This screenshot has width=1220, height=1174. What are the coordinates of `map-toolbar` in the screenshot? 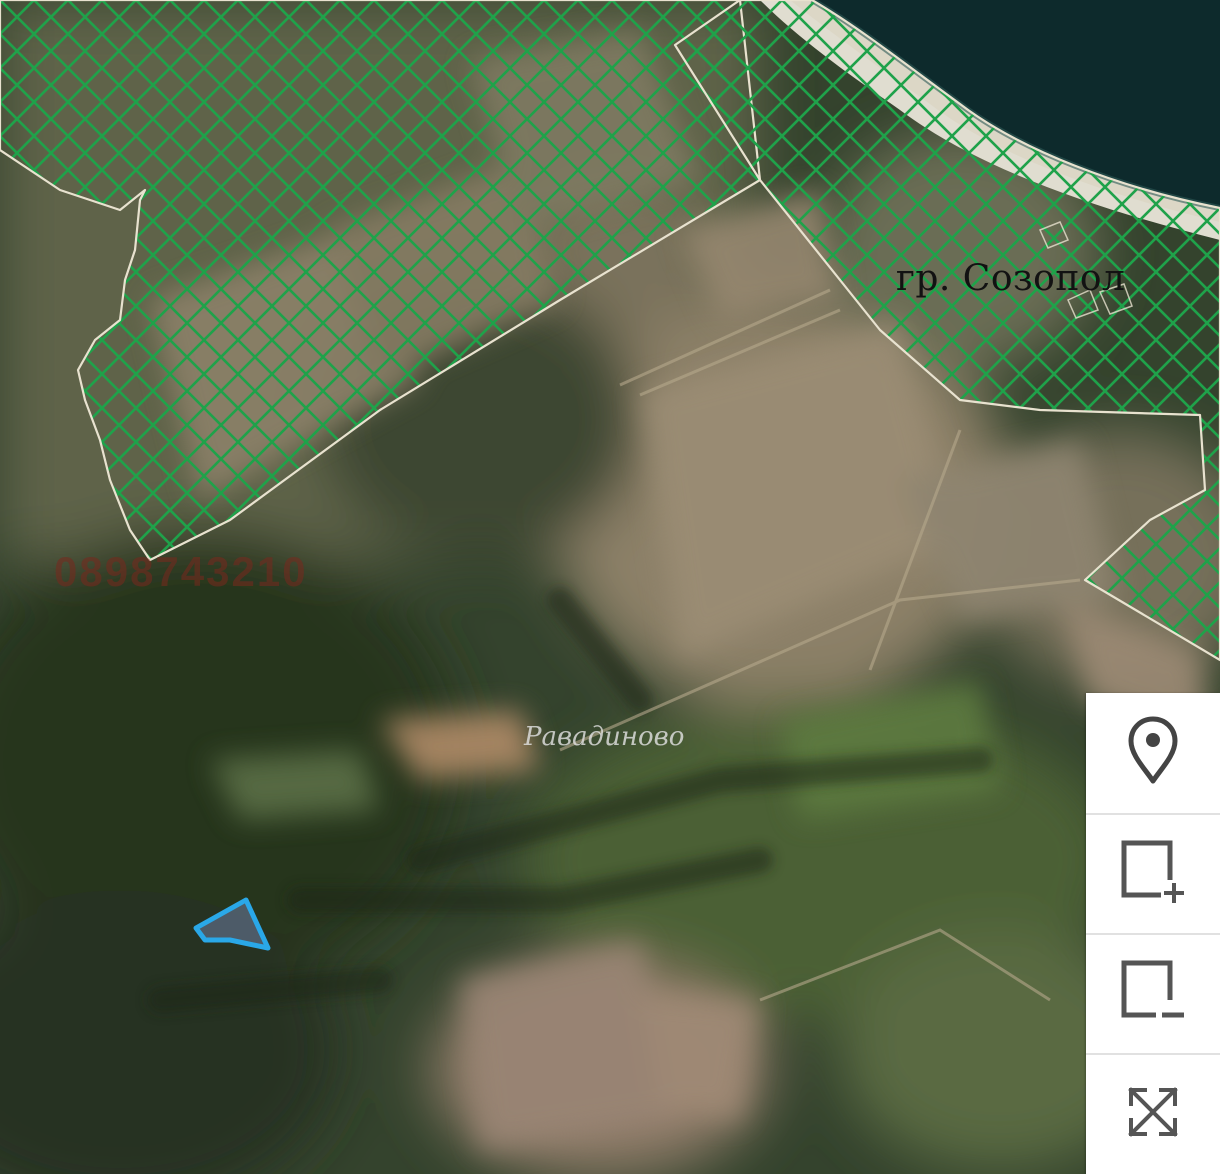 It's located at (1153, 933).